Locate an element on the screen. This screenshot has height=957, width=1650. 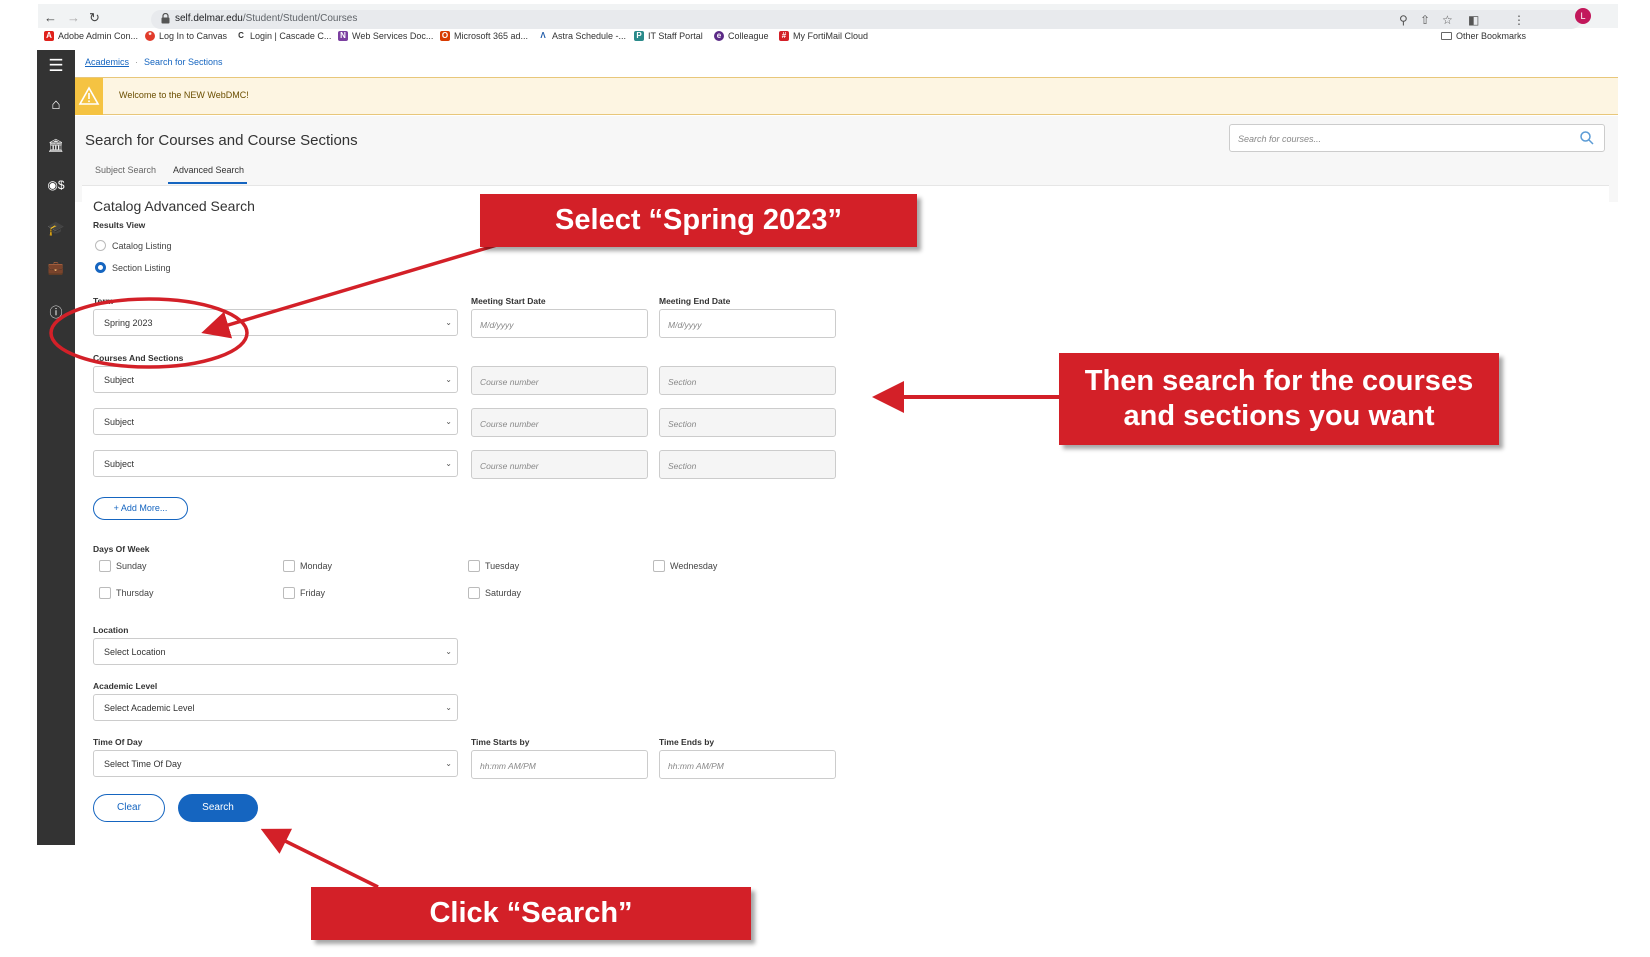
home-icon: ⌂ is located at coordinates (56, 104).